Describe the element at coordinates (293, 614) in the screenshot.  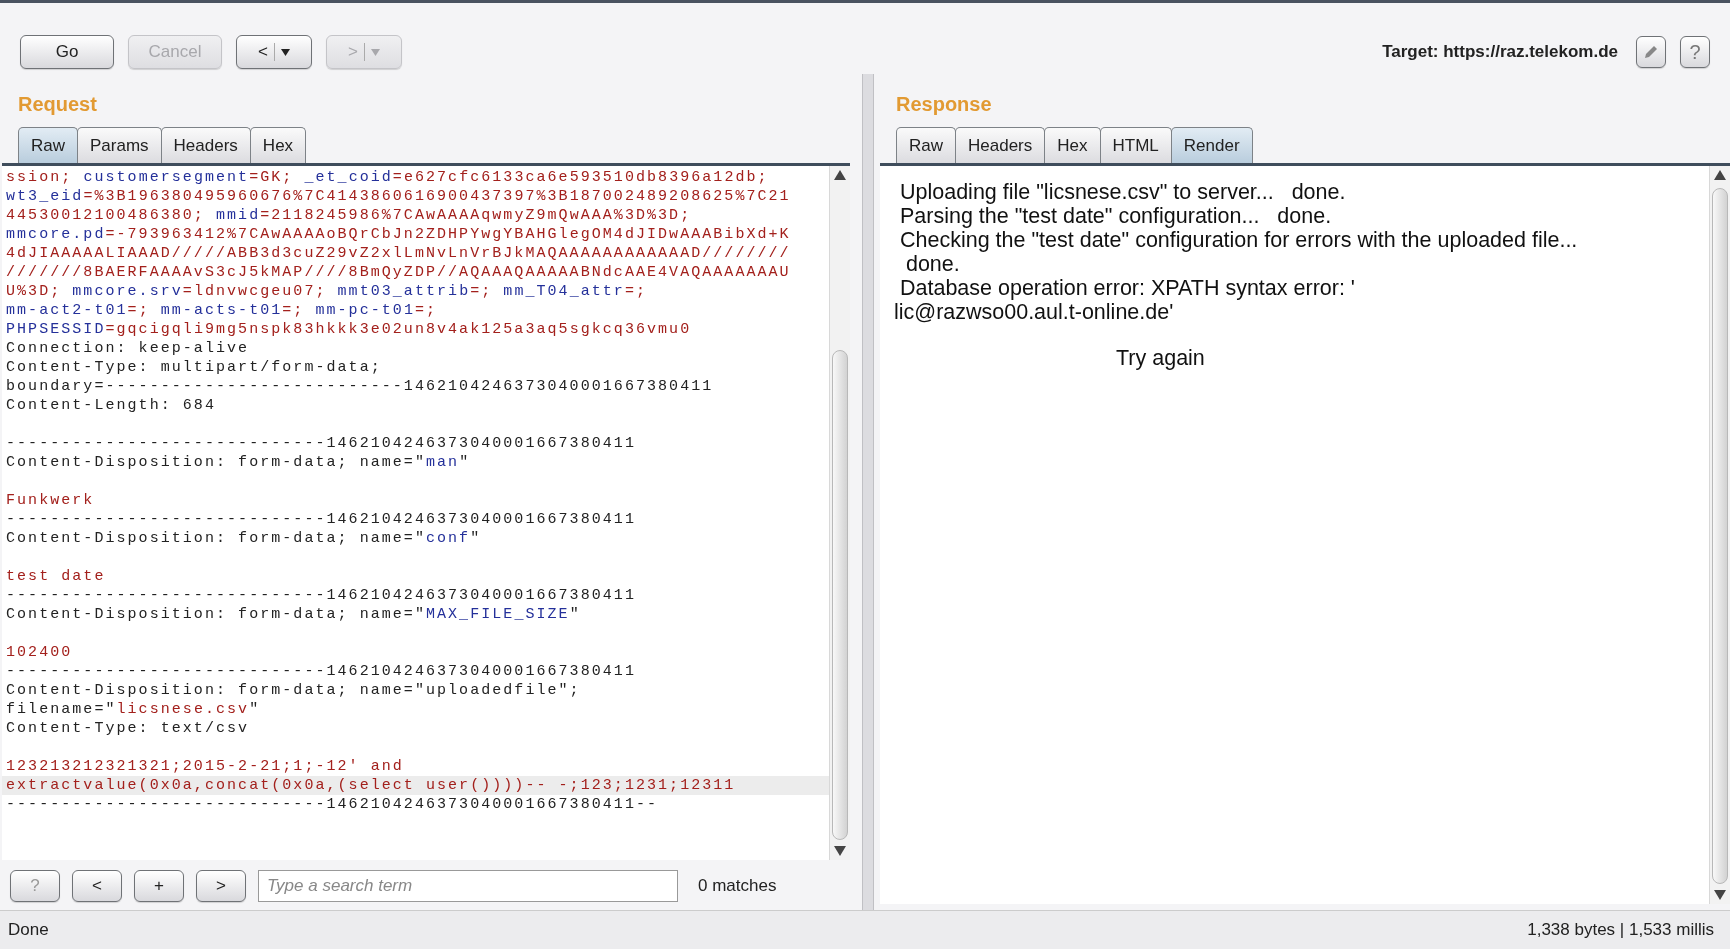
I see `request-line: Content-Disposition: form-data; name="MAX_FILE_SIZE"` at that location.